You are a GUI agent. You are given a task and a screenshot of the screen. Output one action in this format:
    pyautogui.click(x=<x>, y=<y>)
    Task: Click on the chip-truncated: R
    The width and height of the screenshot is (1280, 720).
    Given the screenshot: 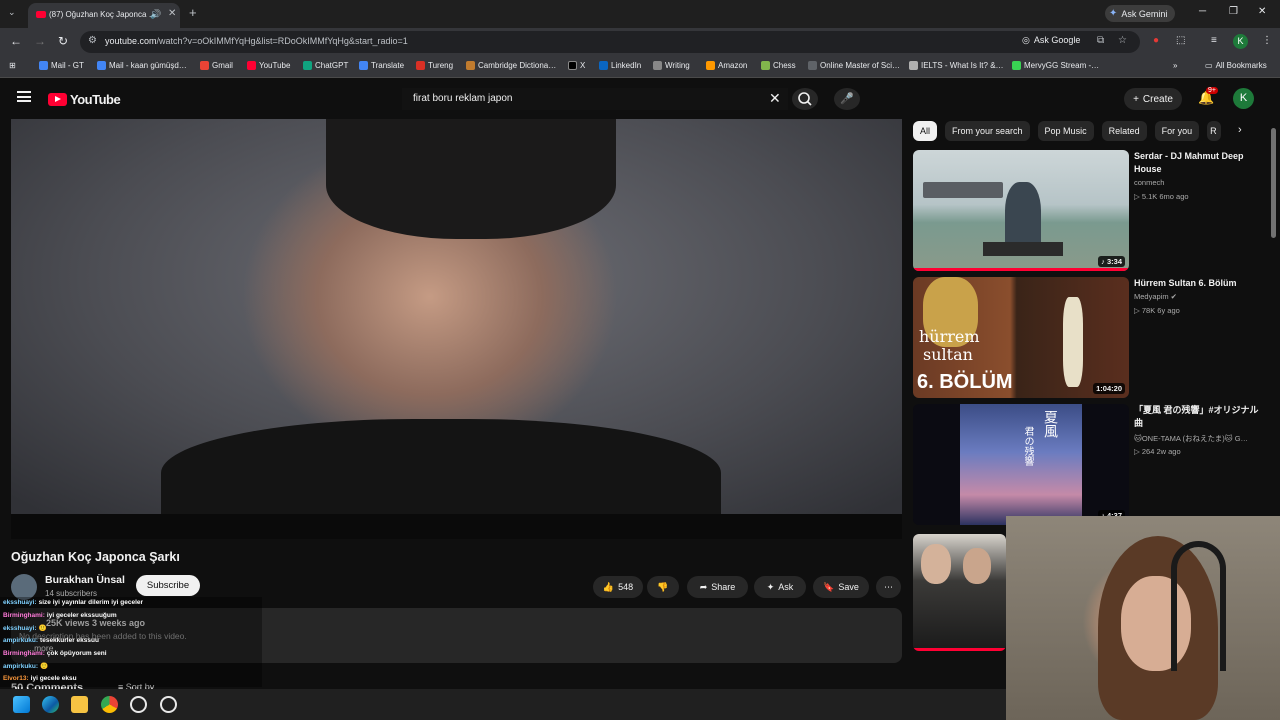 What is the action you would take?
    pyautogui.click(x=1214, y=131)
    